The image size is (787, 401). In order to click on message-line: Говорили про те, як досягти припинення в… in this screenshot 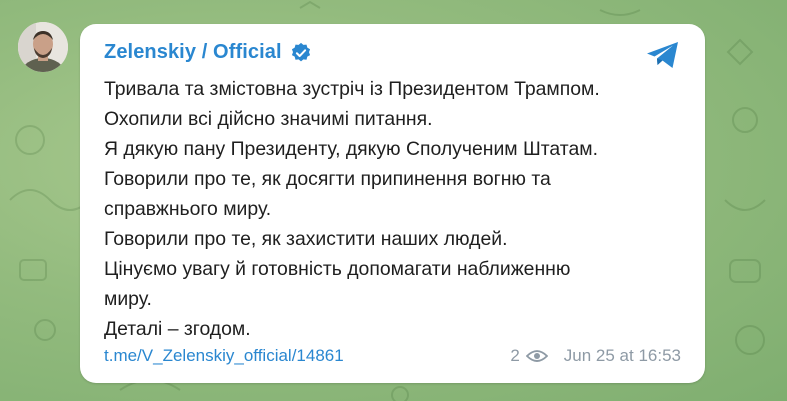, I will do `click(327, 179)`.